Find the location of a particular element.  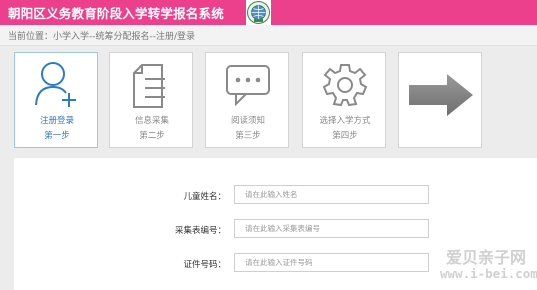

step-read-notice: 阅读须知 第三步 is located at coordinates (247, 100).